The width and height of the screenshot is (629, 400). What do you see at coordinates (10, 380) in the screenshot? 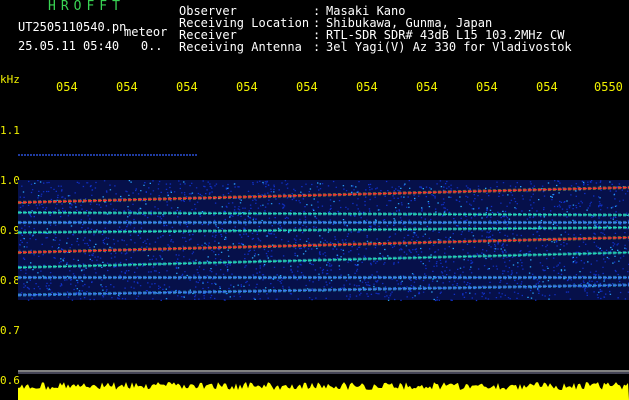
I see `y-tick-label: 0.6` at bounding box center [10, 380].